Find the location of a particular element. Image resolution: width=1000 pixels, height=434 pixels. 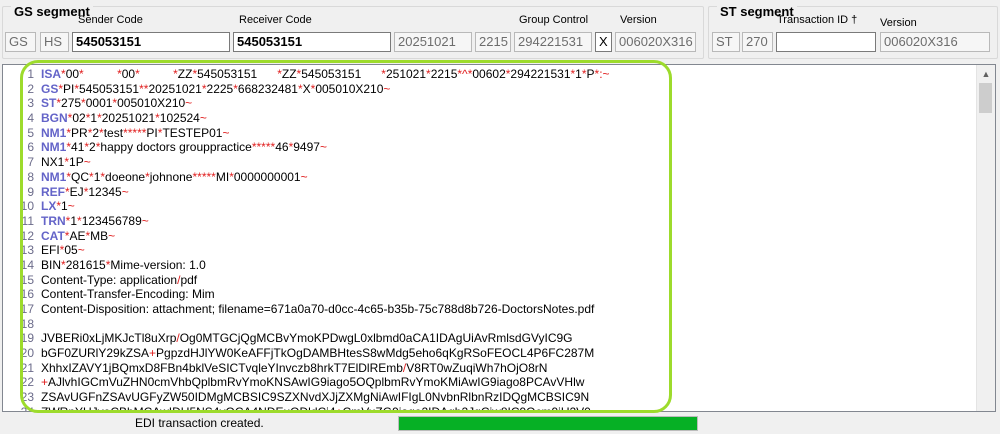

line-number: 13 is located at coordinates (27, 250).